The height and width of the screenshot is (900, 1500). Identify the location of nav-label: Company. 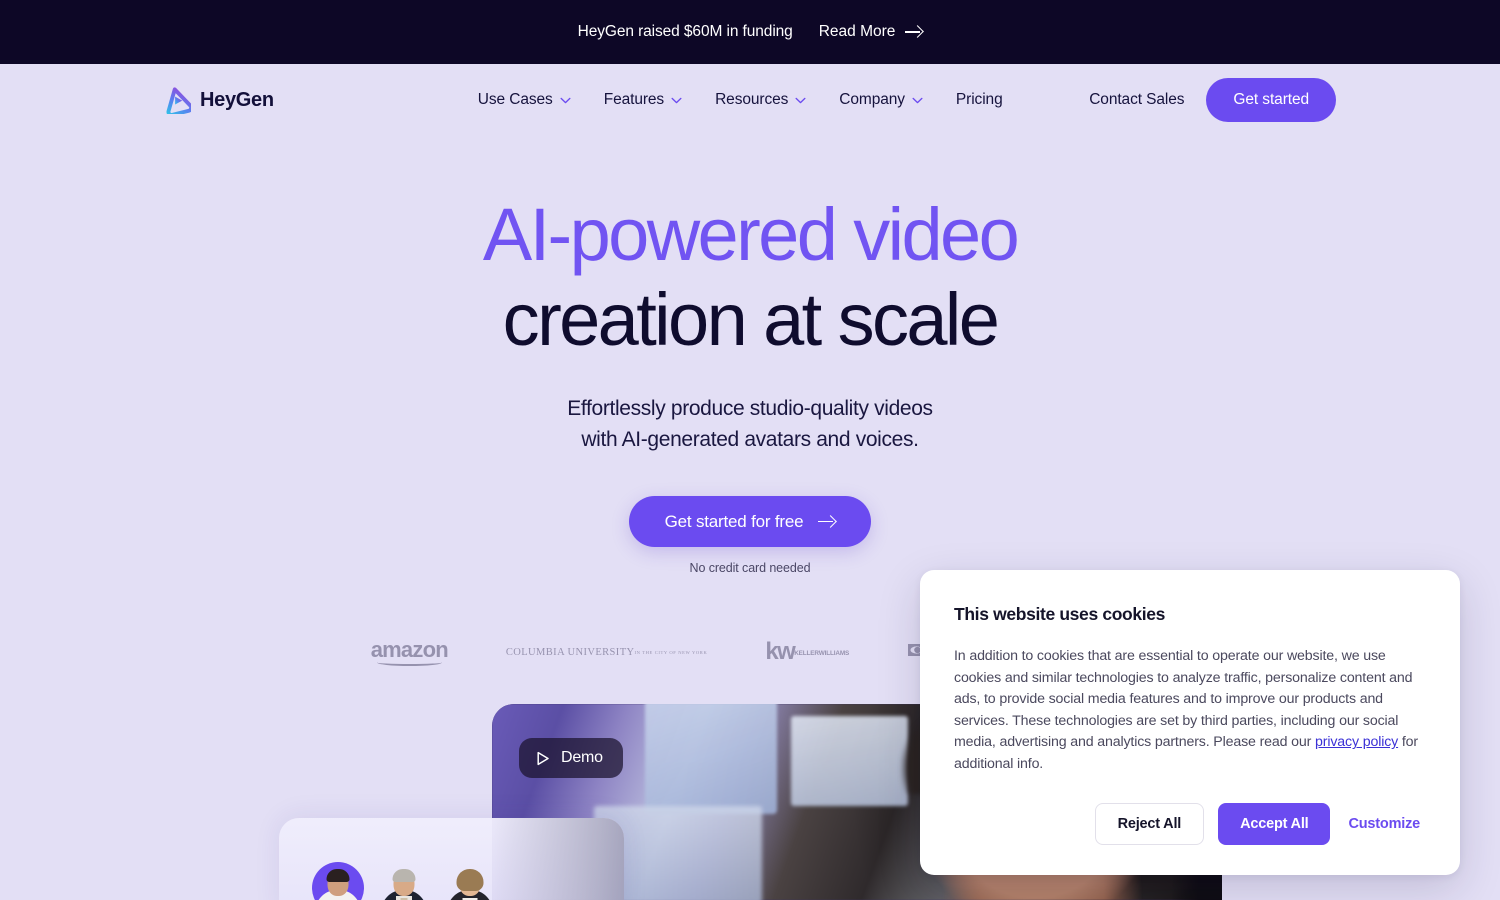
(872, 99).